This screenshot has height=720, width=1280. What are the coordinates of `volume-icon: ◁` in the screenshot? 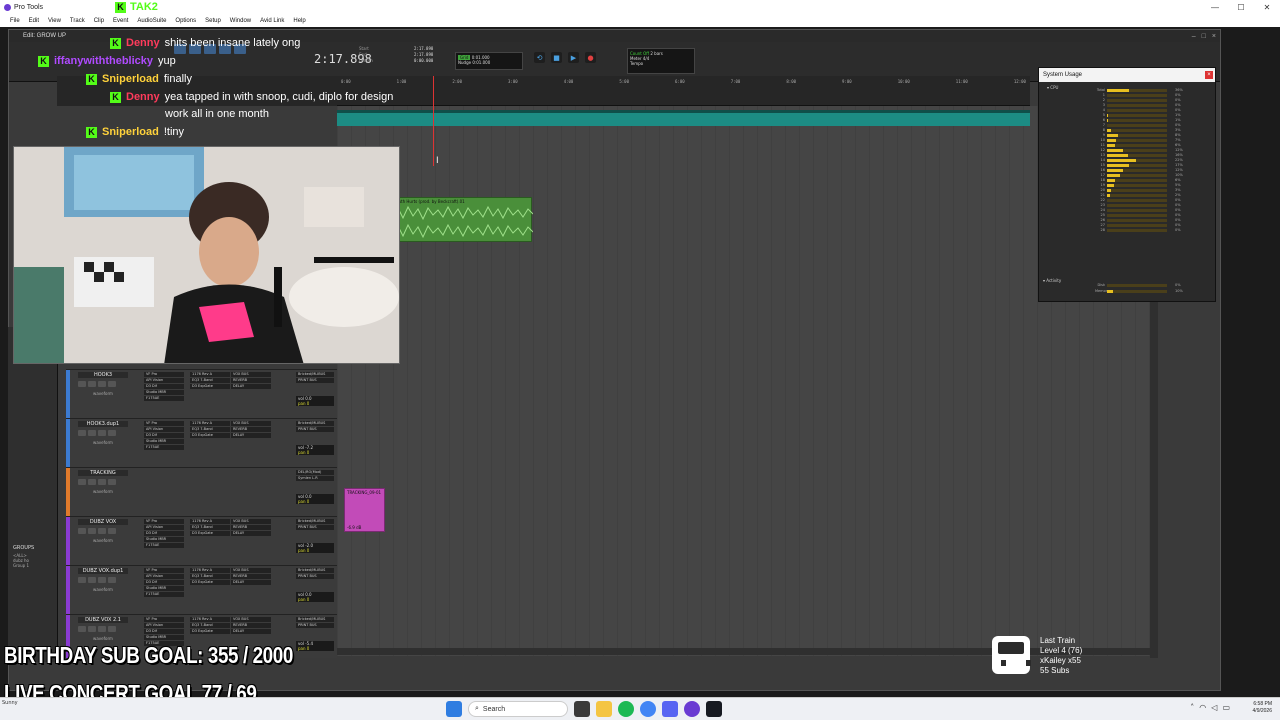 It's located at (1214, 707).